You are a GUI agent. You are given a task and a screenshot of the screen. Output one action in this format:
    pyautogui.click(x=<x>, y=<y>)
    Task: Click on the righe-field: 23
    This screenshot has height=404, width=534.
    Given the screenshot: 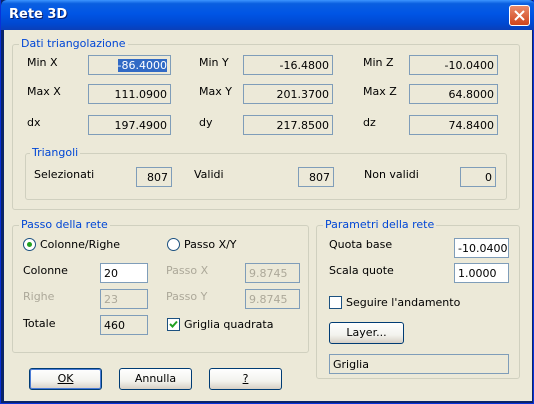 What is the action you would take?
    pyautogui.click(x=124, y=299)
    